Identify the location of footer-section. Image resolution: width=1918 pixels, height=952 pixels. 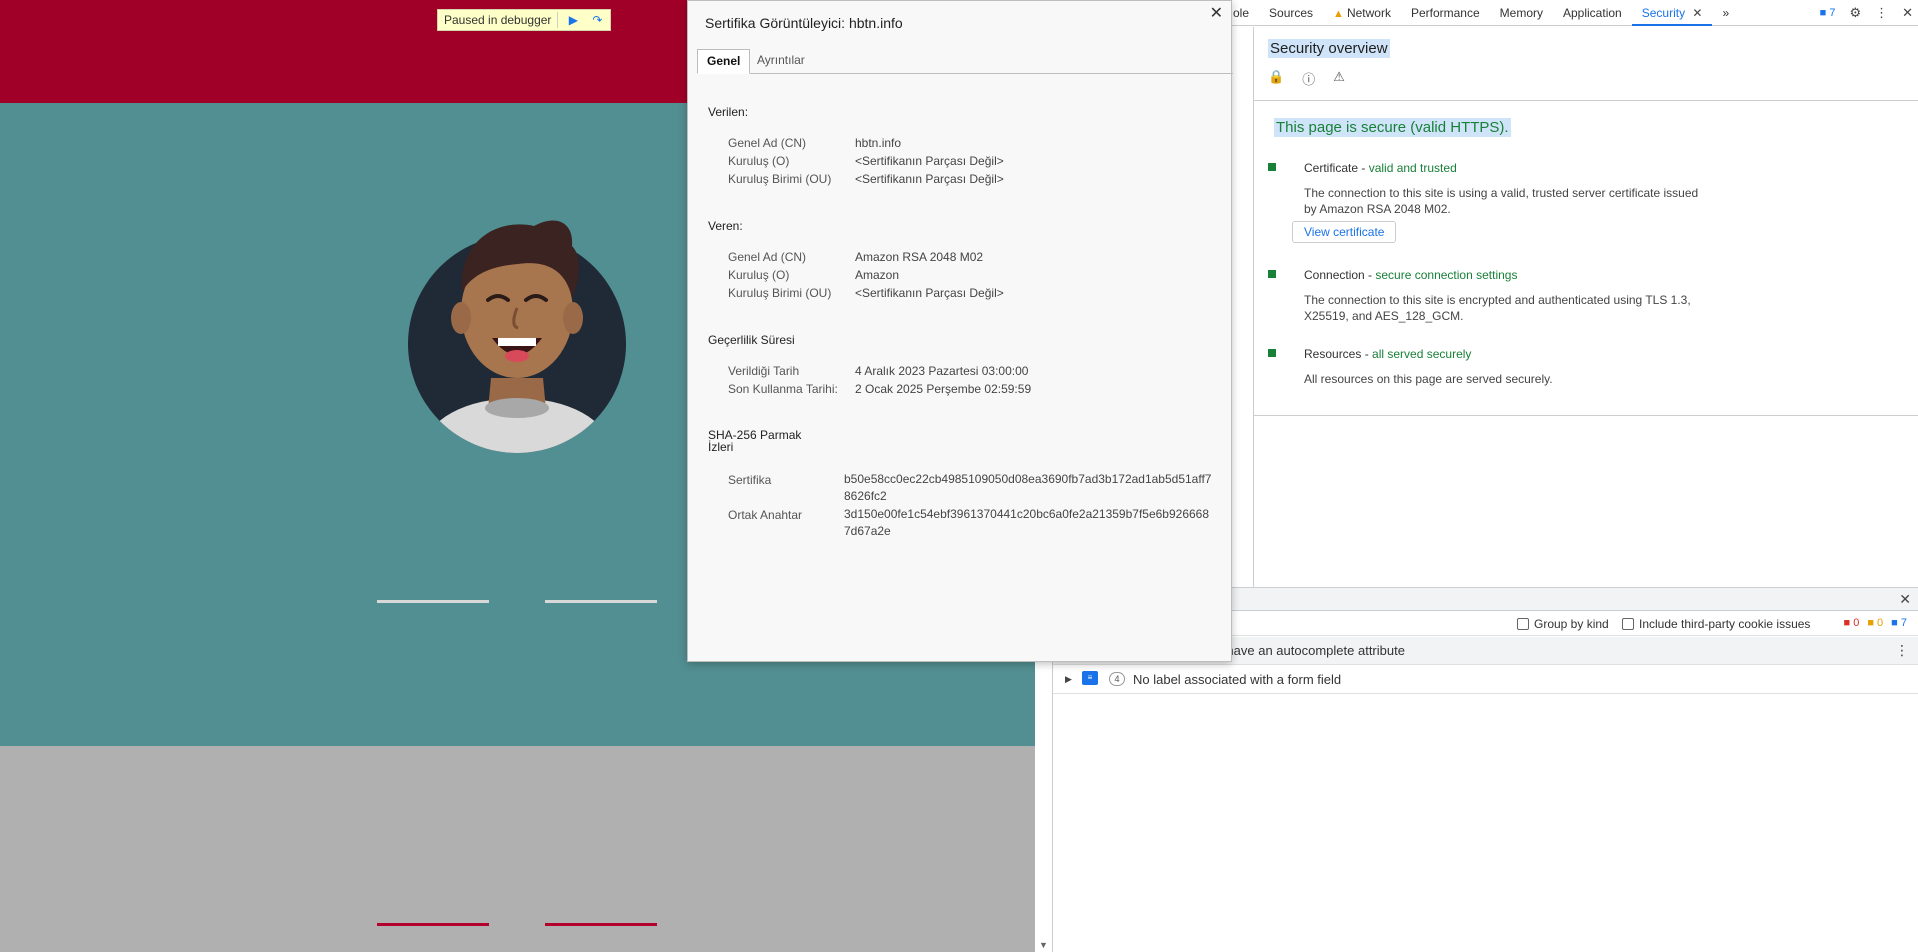
(517, 849).